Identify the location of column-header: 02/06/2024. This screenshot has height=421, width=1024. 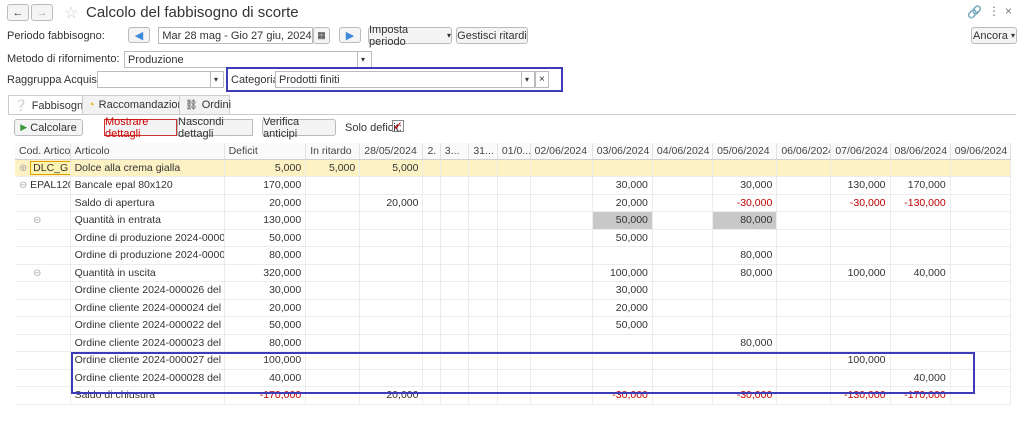
(561, 151).